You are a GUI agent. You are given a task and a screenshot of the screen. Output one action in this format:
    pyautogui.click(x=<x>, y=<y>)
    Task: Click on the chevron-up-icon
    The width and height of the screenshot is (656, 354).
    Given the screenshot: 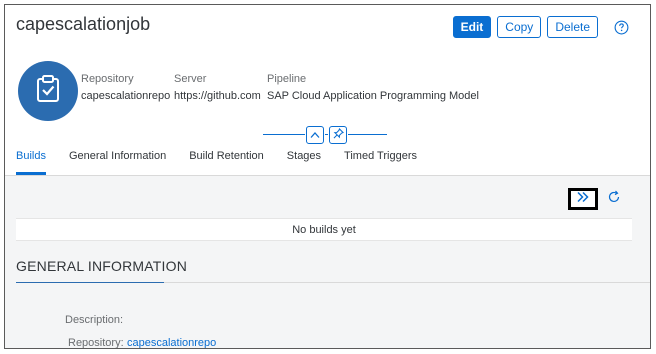 What is the action you would take?
    pyautogui.click(x=315, y=135)
    